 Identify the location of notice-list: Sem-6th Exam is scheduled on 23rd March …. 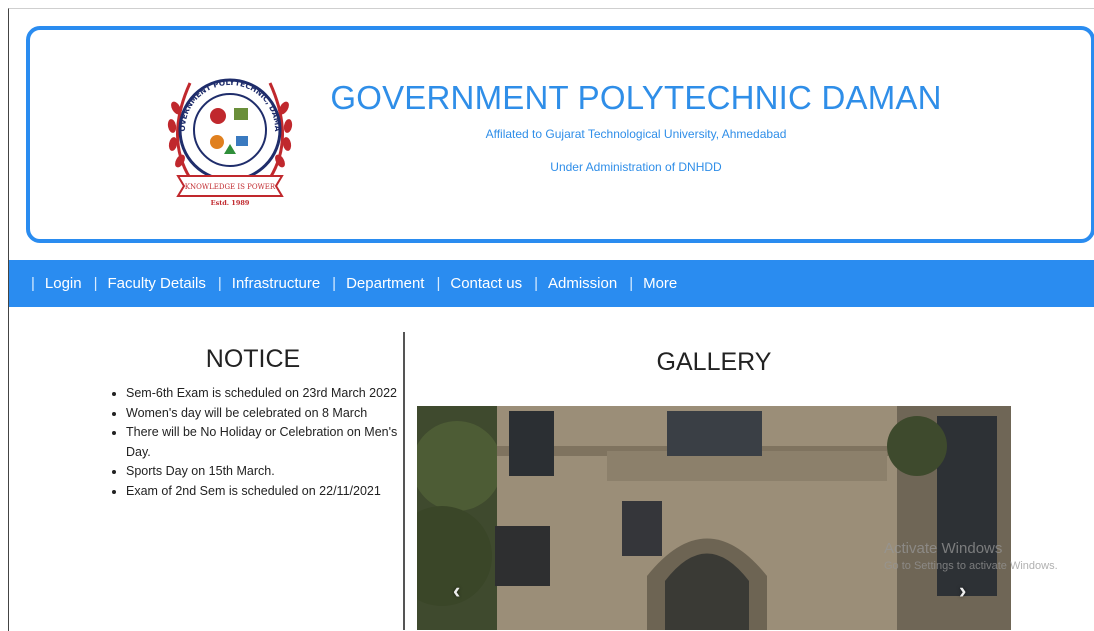
(253, 442).